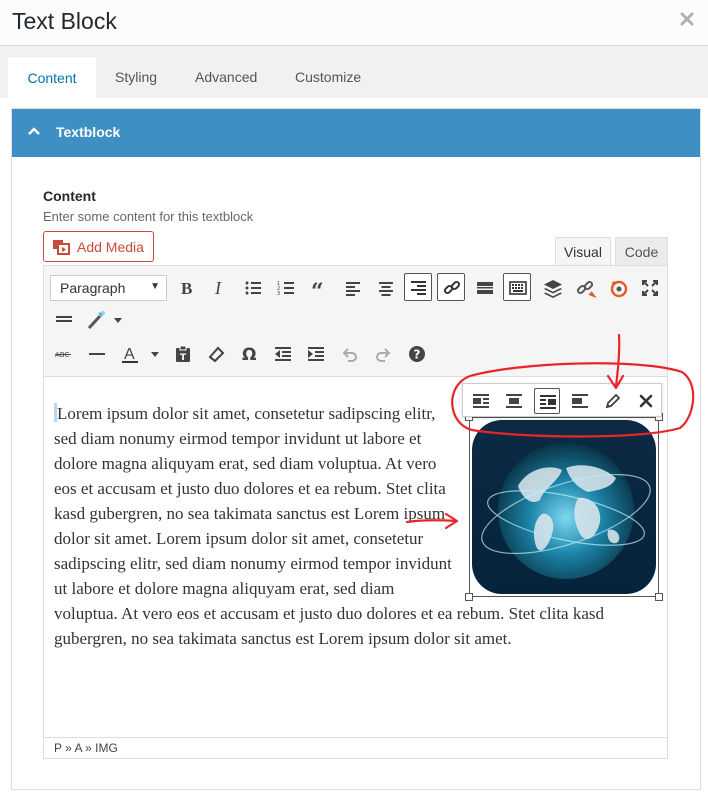 This screenshot has width=708, height=800. I want to click on settings-tabs: Content Styling Advanced Customize, so click(354, 72).